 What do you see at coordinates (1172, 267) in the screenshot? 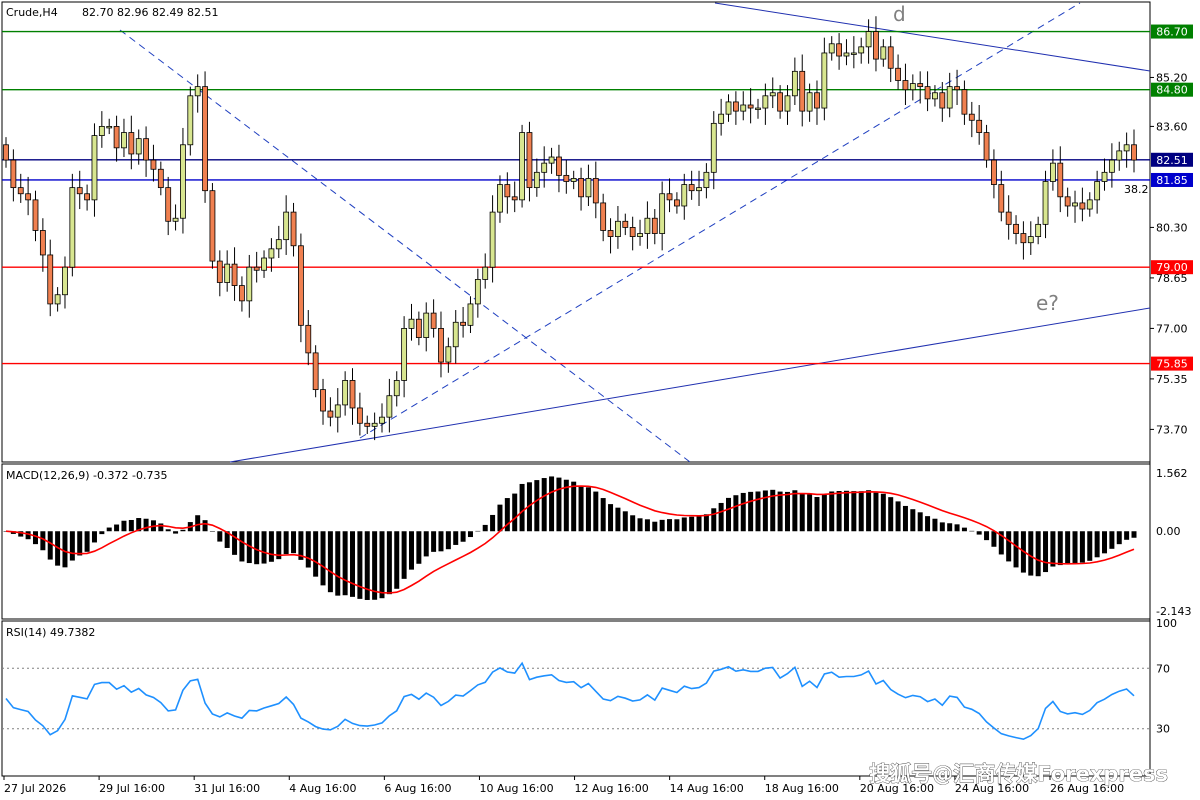
I see `level-tag-4: 79.00` at bounding box center [1172, 267].